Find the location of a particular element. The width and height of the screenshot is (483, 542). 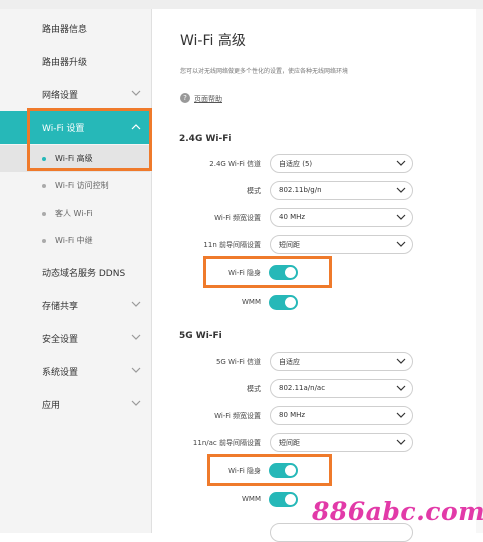

sidebar-item-label: 存储共享 is located at coordinates (60, 307).